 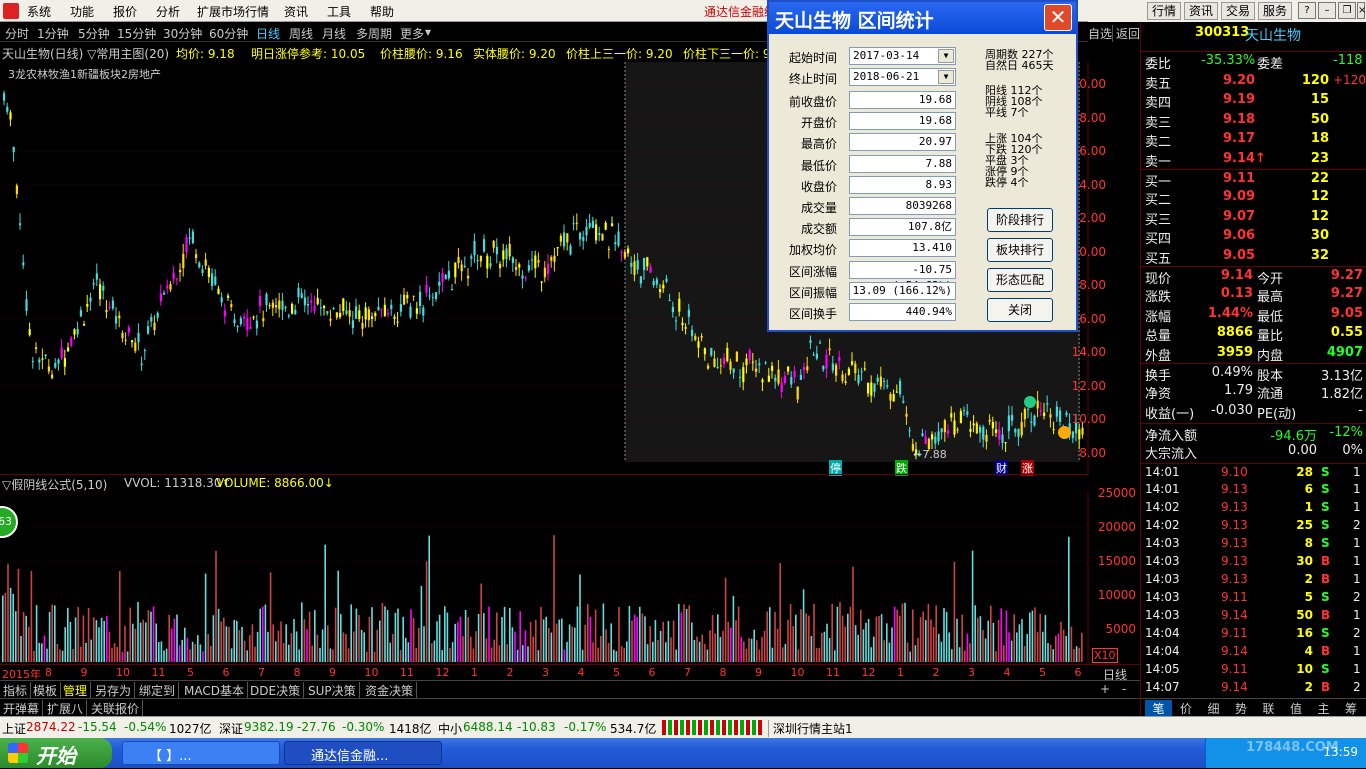 I want to click on zoom-in-button: +, so click(x=1105, y=689).